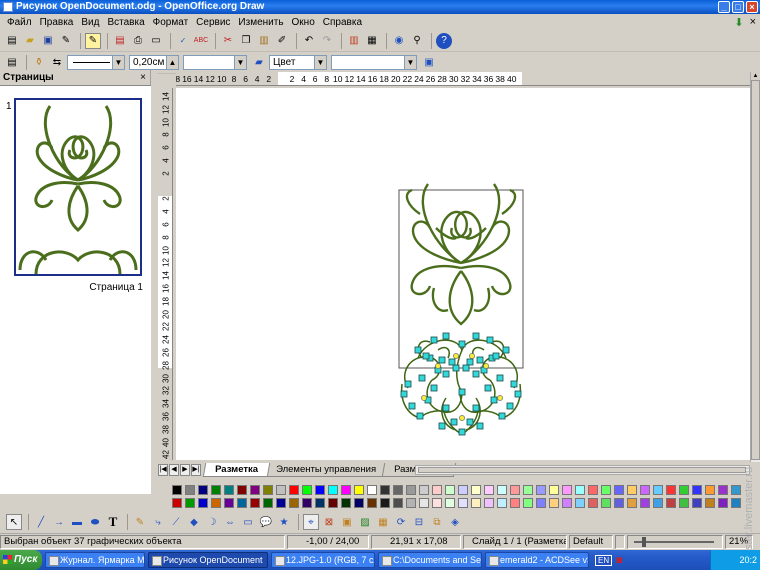  What do you see at coordinates (12, 63) in the screenshot?
I see `style-icon: ▤` at bounding box center [12, 63].